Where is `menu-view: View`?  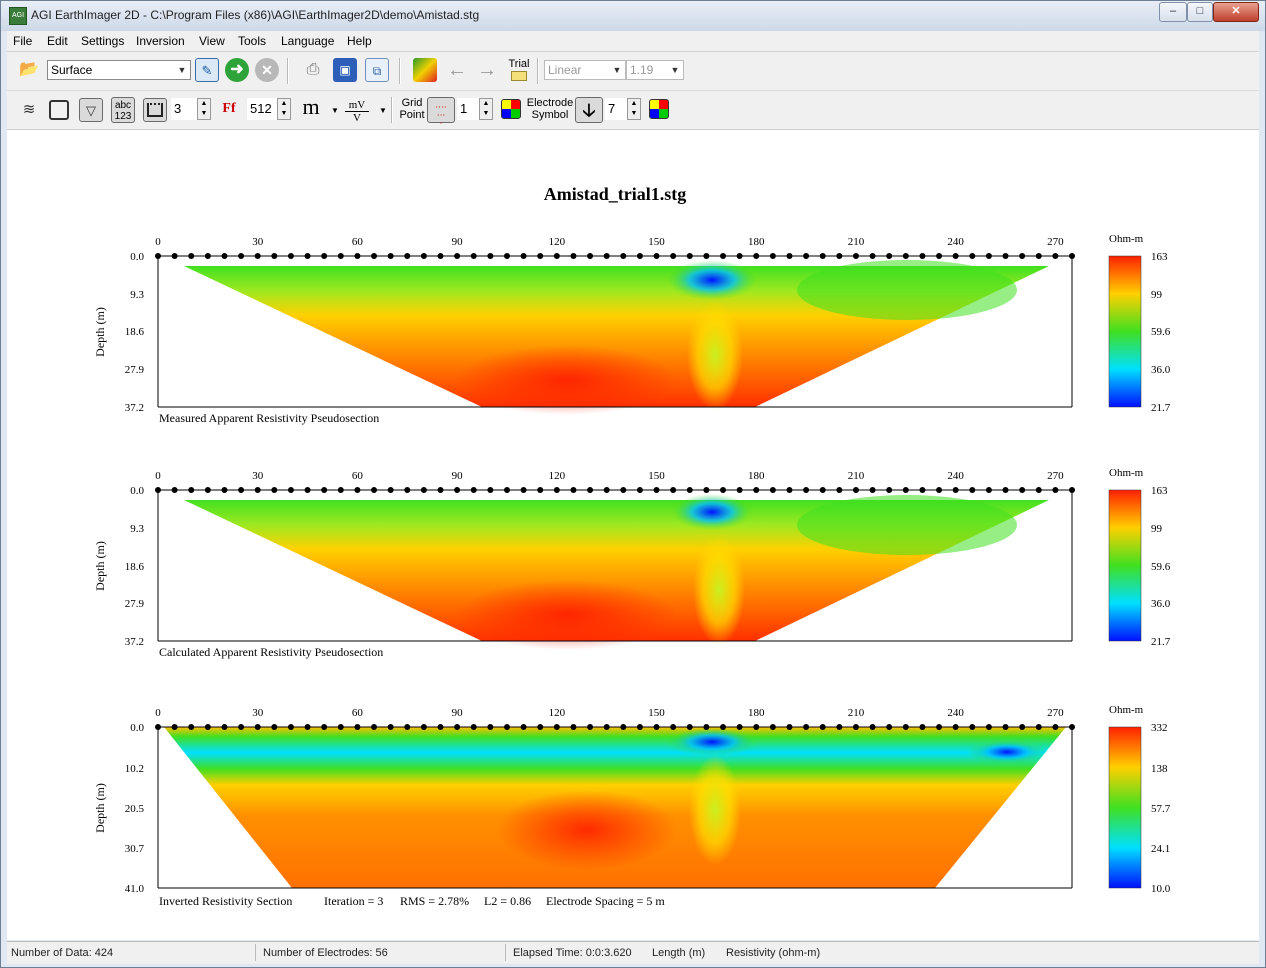
menu-view: View is located at coordinates (212, 41).